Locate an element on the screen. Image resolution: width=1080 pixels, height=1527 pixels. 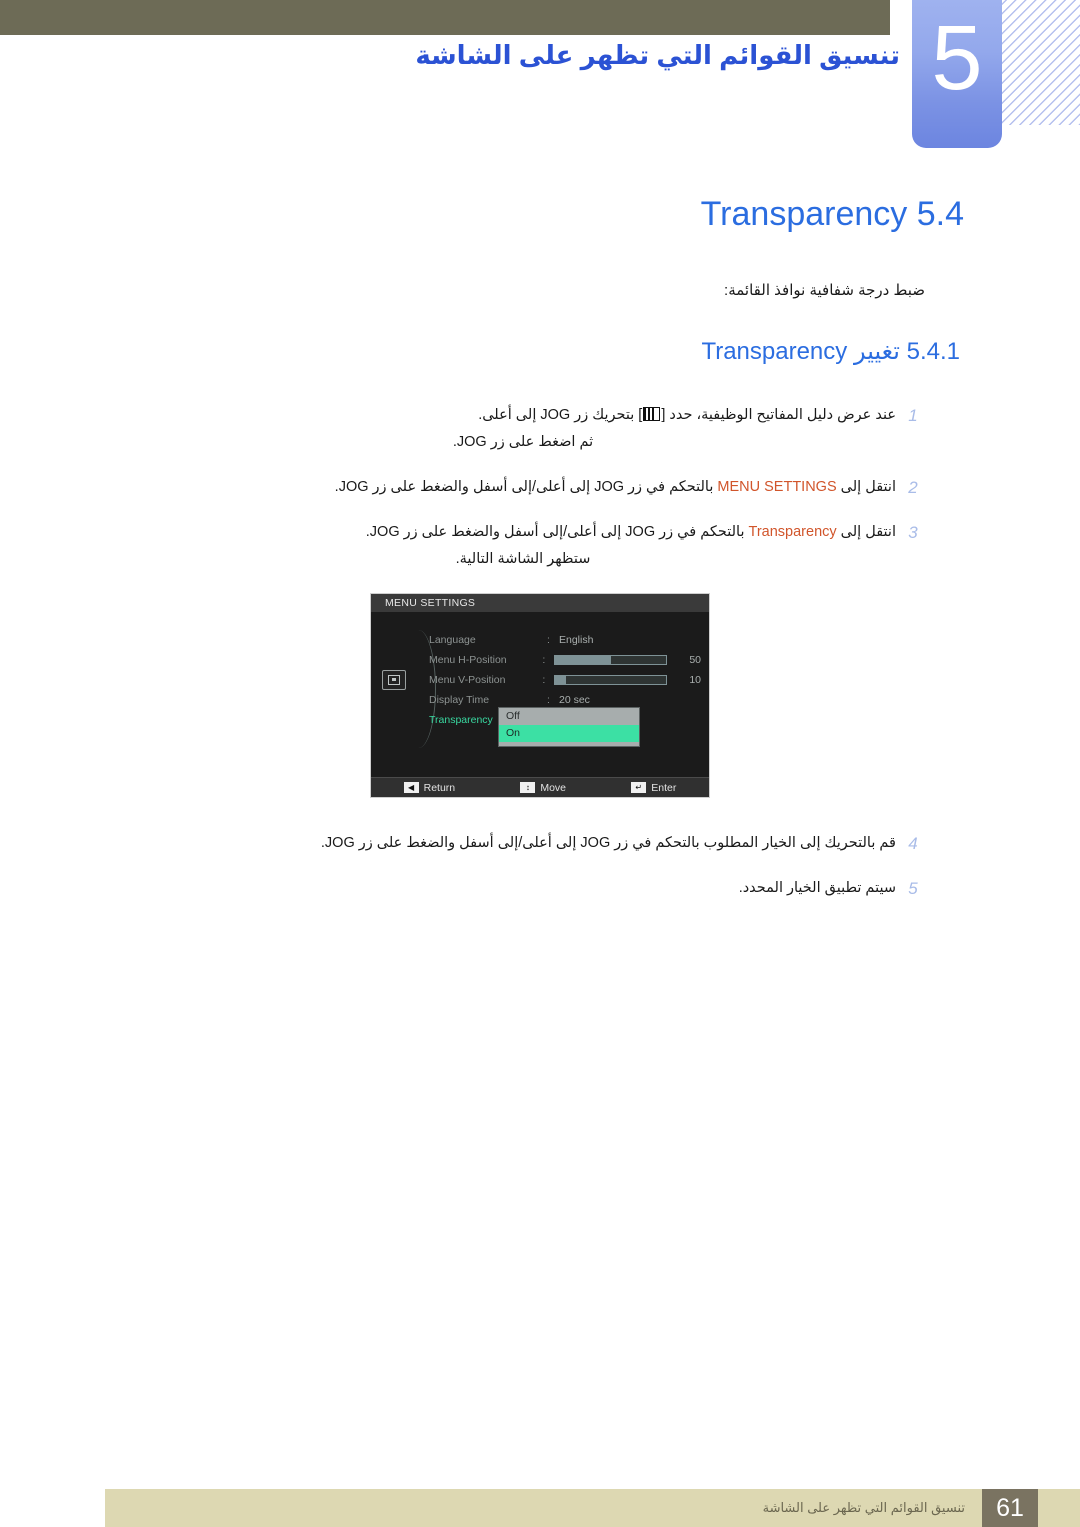
osd-footer-label: Move is located at coordinates (553, 787).